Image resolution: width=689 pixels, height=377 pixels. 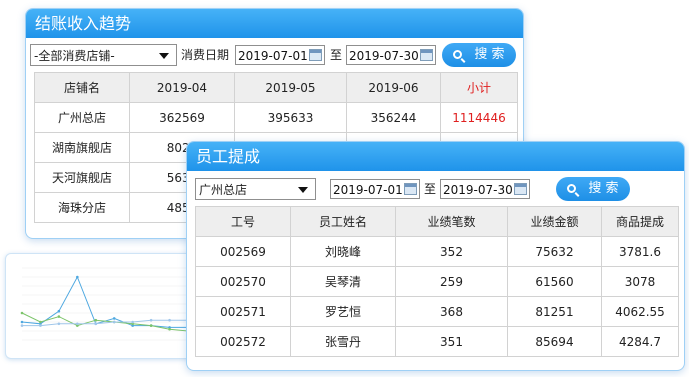 I want to click on staff-date-to-value: 2019-07-30, so click(x=478, y=190).